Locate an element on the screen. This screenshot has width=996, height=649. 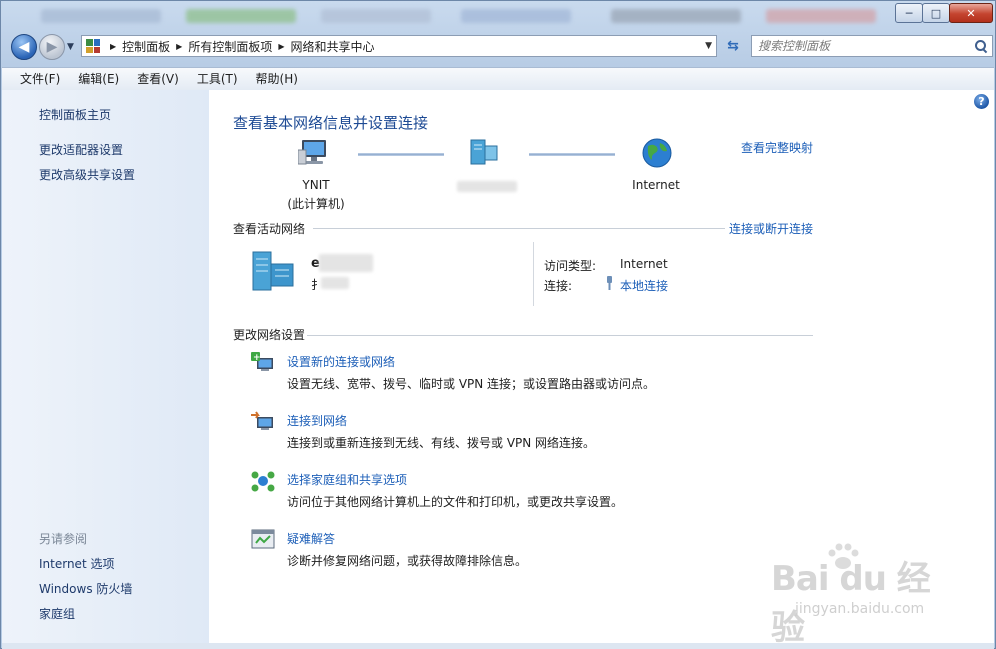
window-controls: ─ □ ✕ is located at coordinates (944, 13).